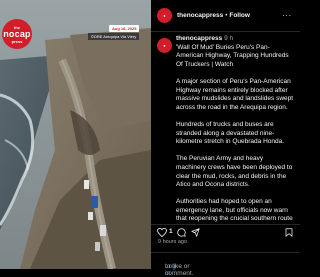 This screenshot has width=320, height=277. I want to click on share-icon, so click(195, 232).